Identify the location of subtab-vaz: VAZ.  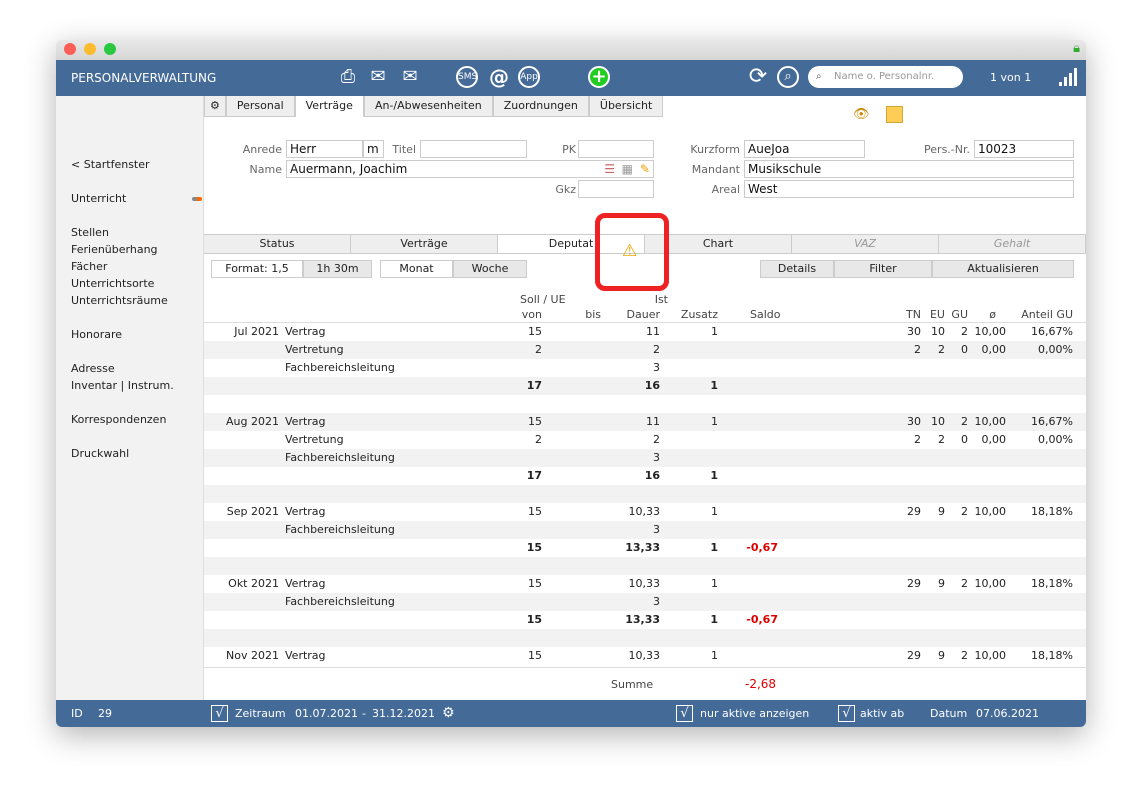
(865, 244).